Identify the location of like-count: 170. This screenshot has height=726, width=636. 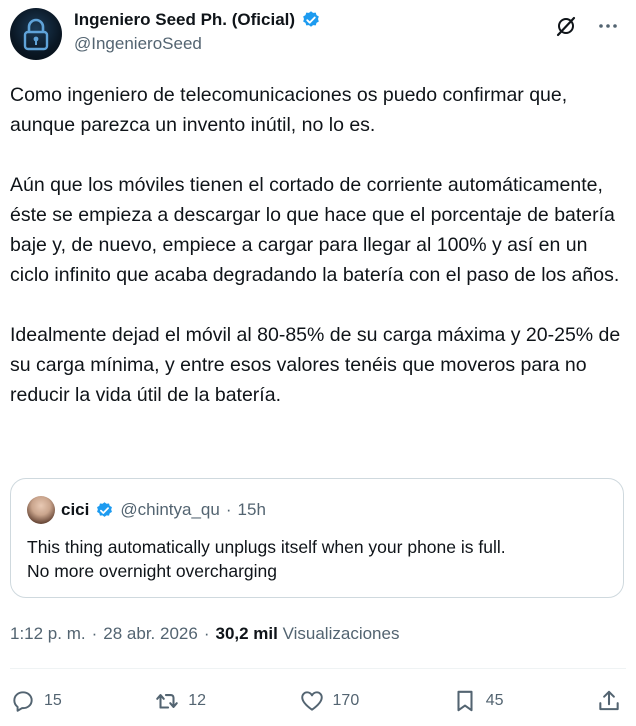
(346, 700).